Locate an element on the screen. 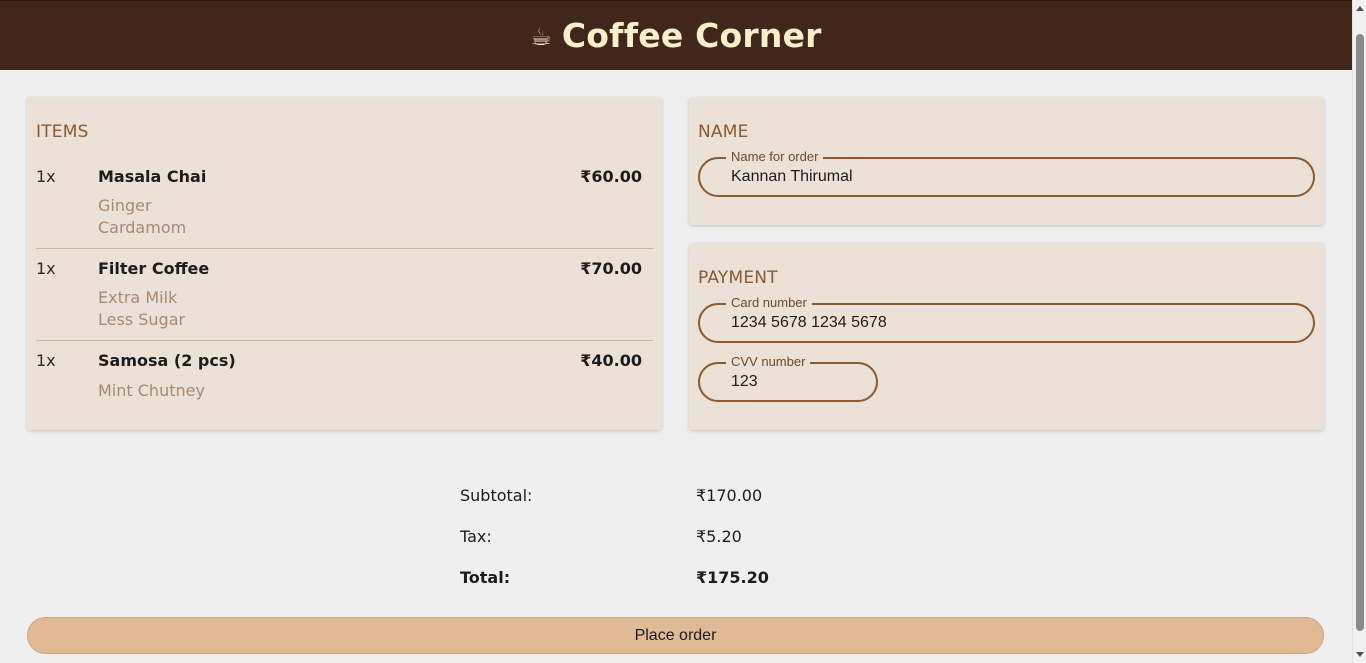 The width and height of the screenshot is (1366, 663). total-value: ₹175.20 is located at coordinates (732, 577).